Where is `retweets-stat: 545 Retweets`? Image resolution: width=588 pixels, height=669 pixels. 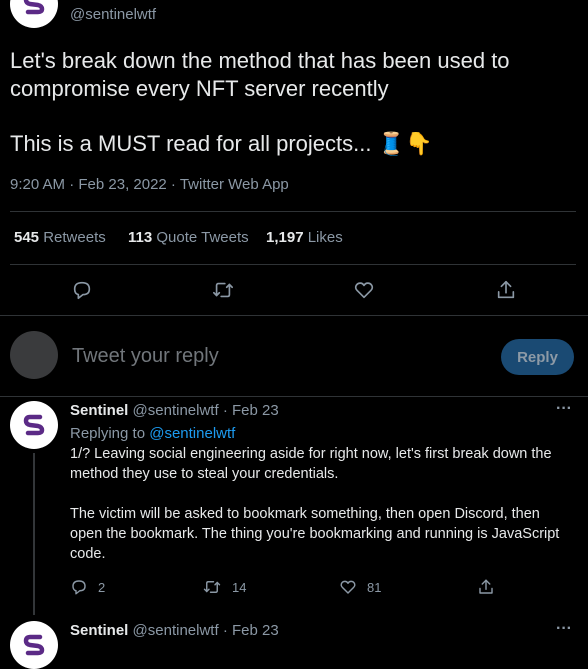
retweets-stat: 545 Retweets is located at coordinates (60, 237).